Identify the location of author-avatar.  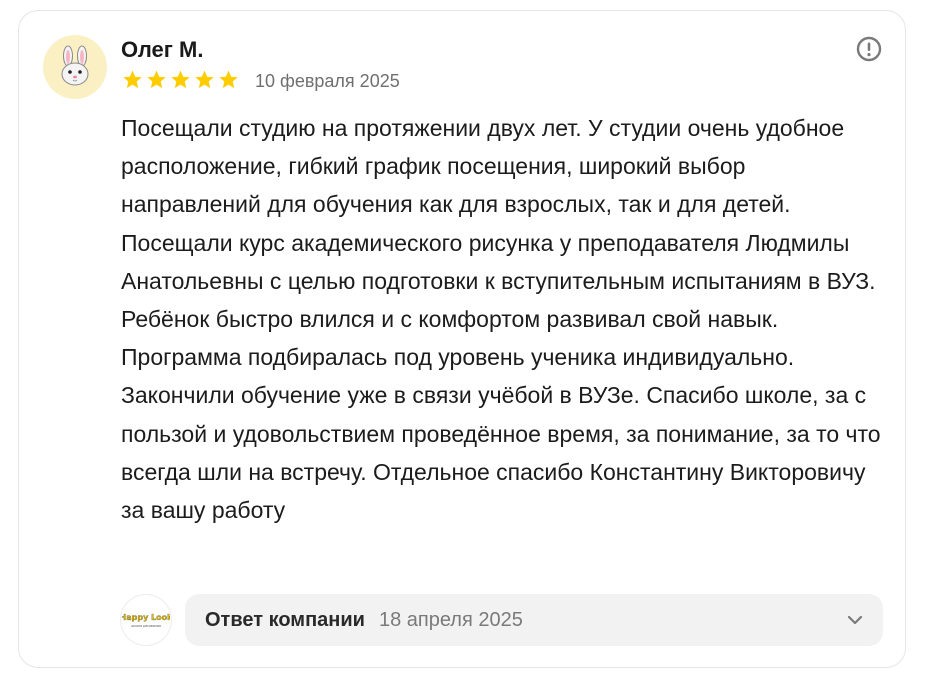
(75, 67).